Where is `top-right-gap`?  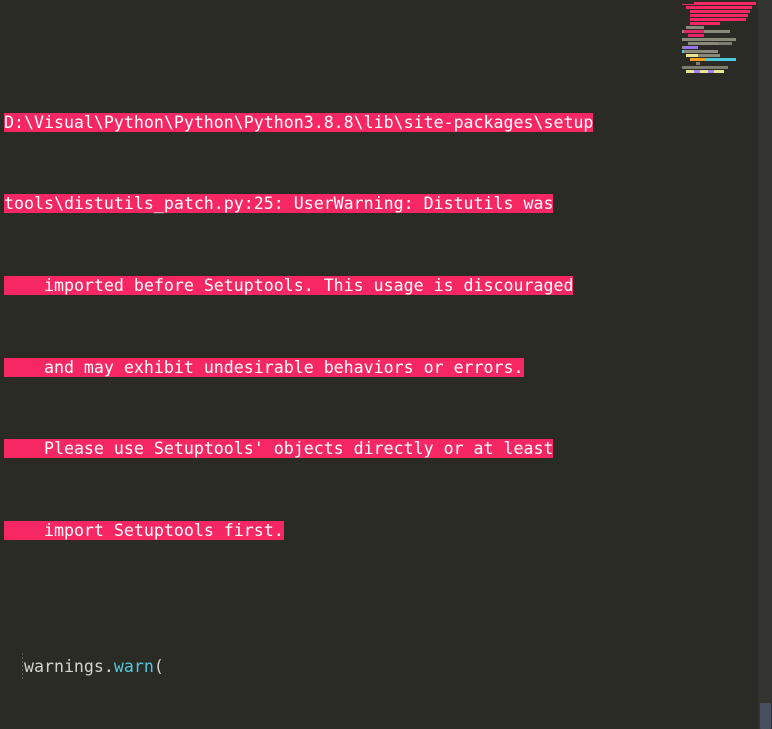 top-right-gap is located at coordinates (620, 2).